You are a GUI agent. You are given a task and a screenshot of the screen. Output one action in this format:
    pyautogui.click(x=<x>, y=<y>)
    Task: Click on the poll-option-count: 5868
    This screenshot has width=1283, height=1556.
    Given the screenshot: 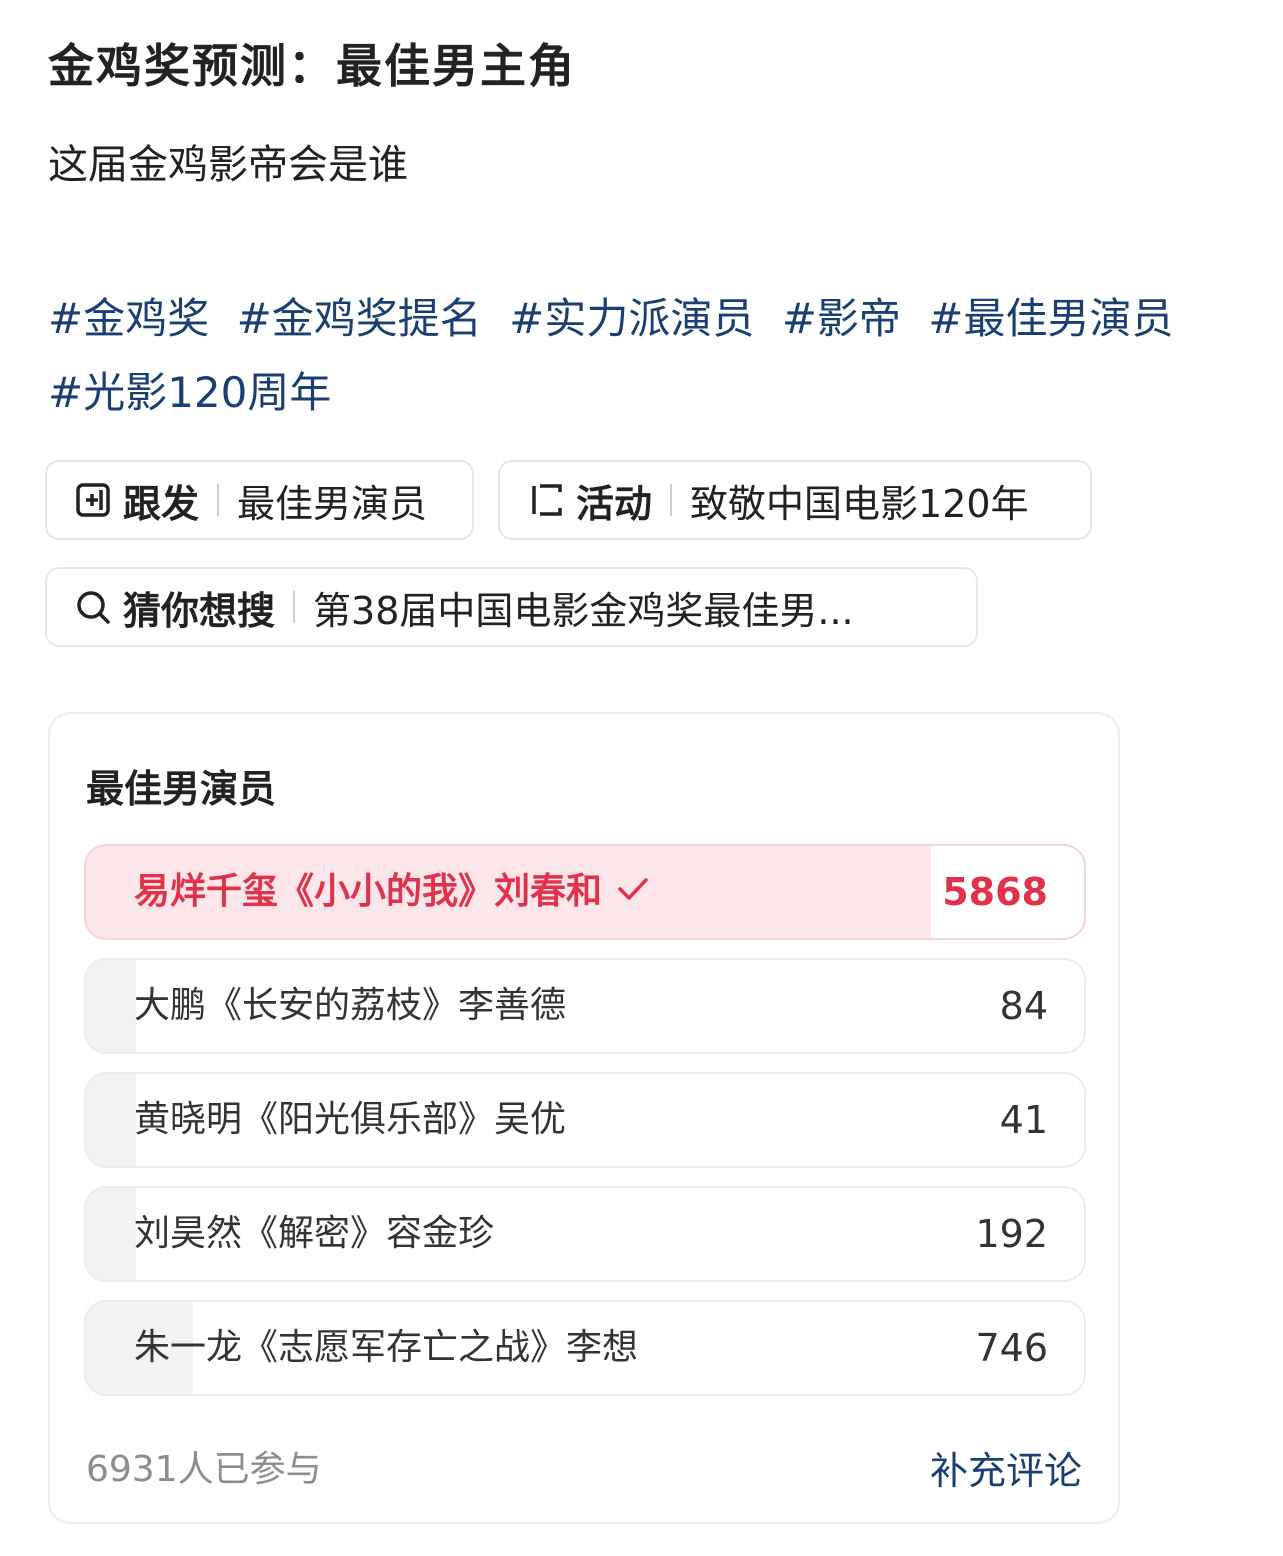 What is the action you would take?
    pyautogui.click(x=995, y=892)
    